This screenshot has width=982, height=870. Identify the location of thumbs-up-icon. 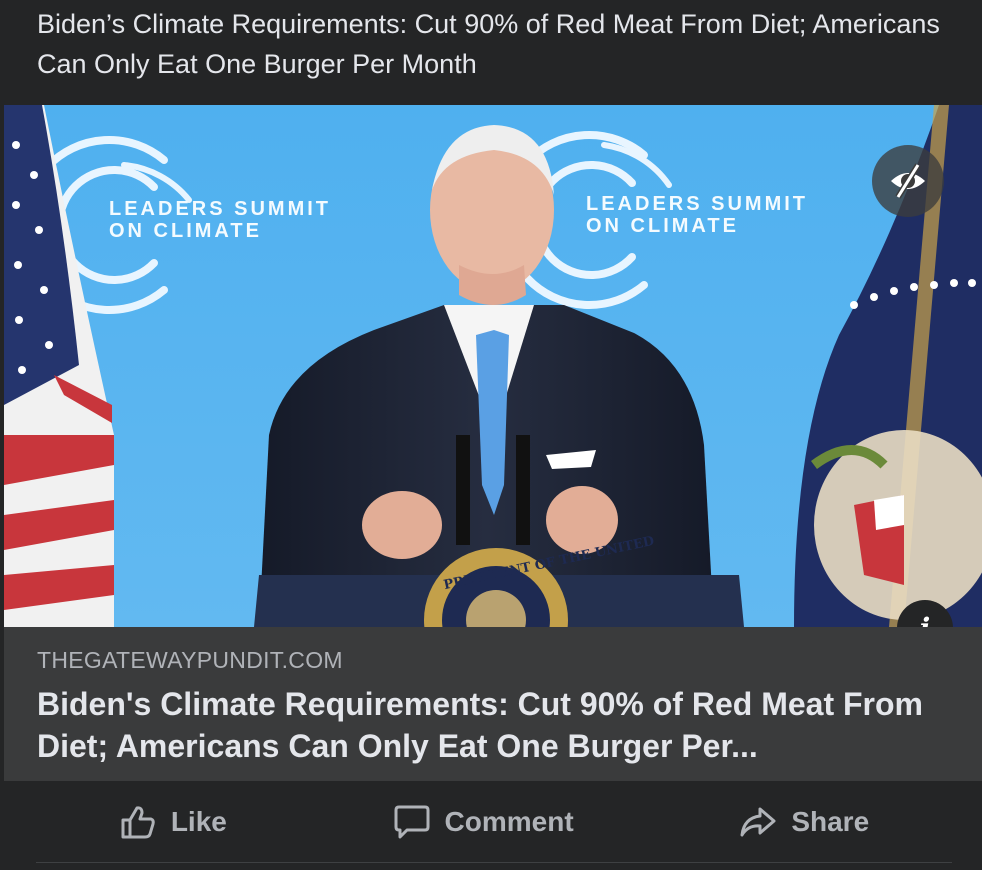
(138, 822).